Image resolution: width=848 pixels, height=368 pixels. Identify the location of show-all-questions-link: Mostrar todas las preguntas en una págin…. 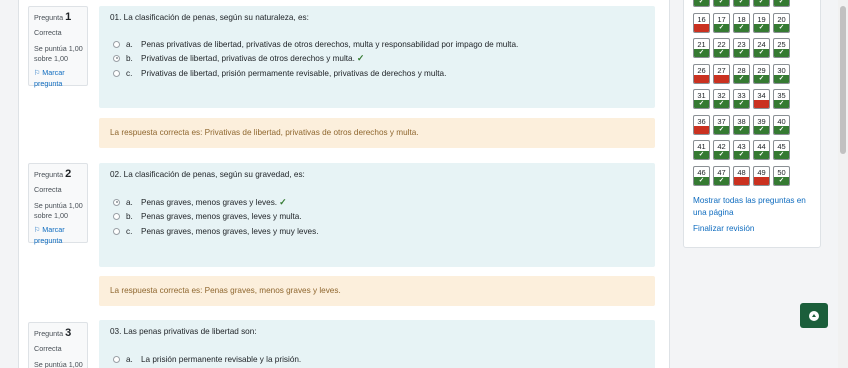
(753, 207).